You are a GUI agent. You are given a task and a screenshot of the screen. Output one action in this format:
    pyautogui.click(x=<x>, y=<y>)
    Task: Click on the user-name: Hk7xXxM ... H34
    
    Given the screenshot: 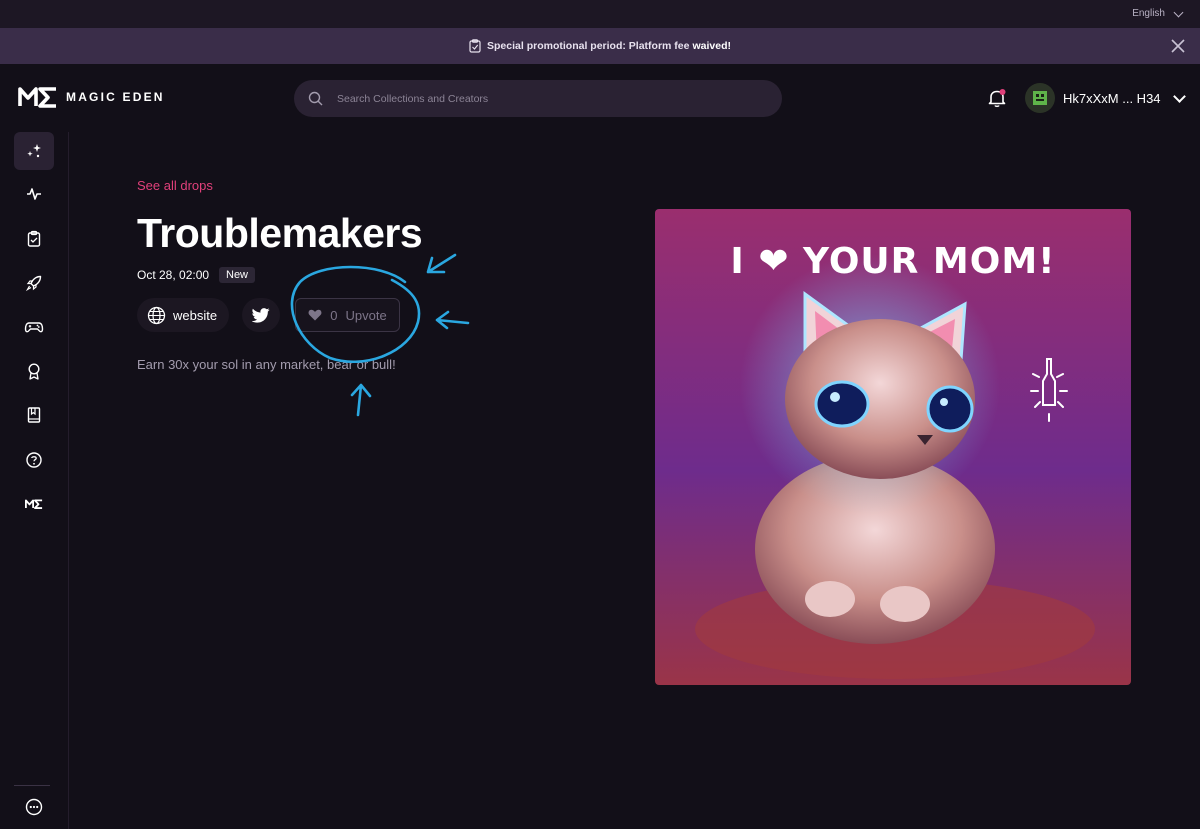 What is the action you would take?
    pyautogui.click(x=1112, y=98)
    